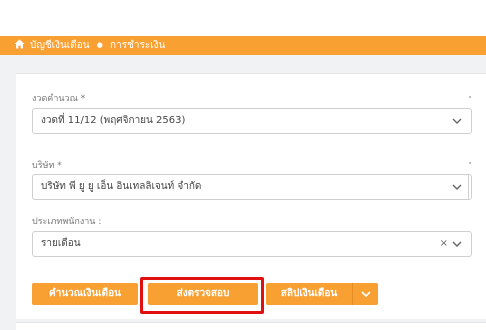  I want to click on company-value: บริษัท พี ยู ยู เอ็น อินเทลลิเจนท์ จำกัด, so click(121, 186).